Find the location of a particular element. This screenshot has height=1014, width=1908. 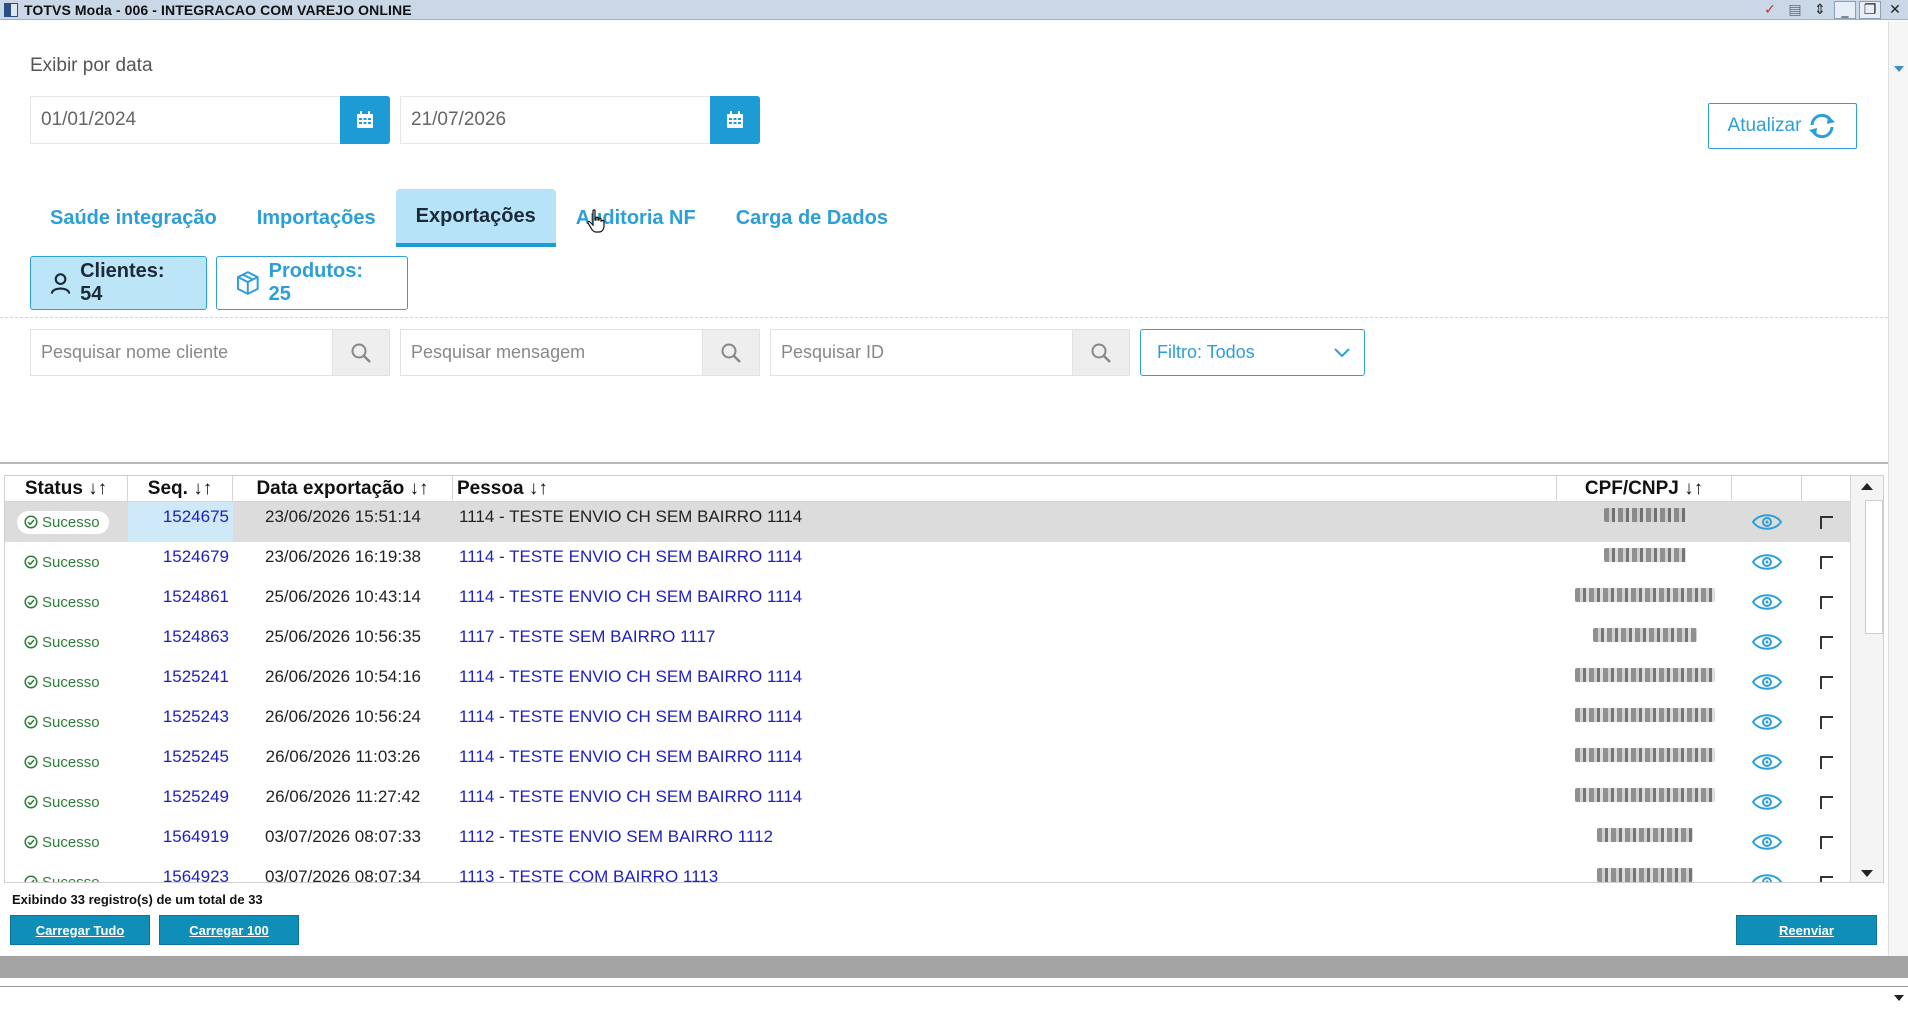

seq-cell: 1524675 is located at coordinates (180, 522).